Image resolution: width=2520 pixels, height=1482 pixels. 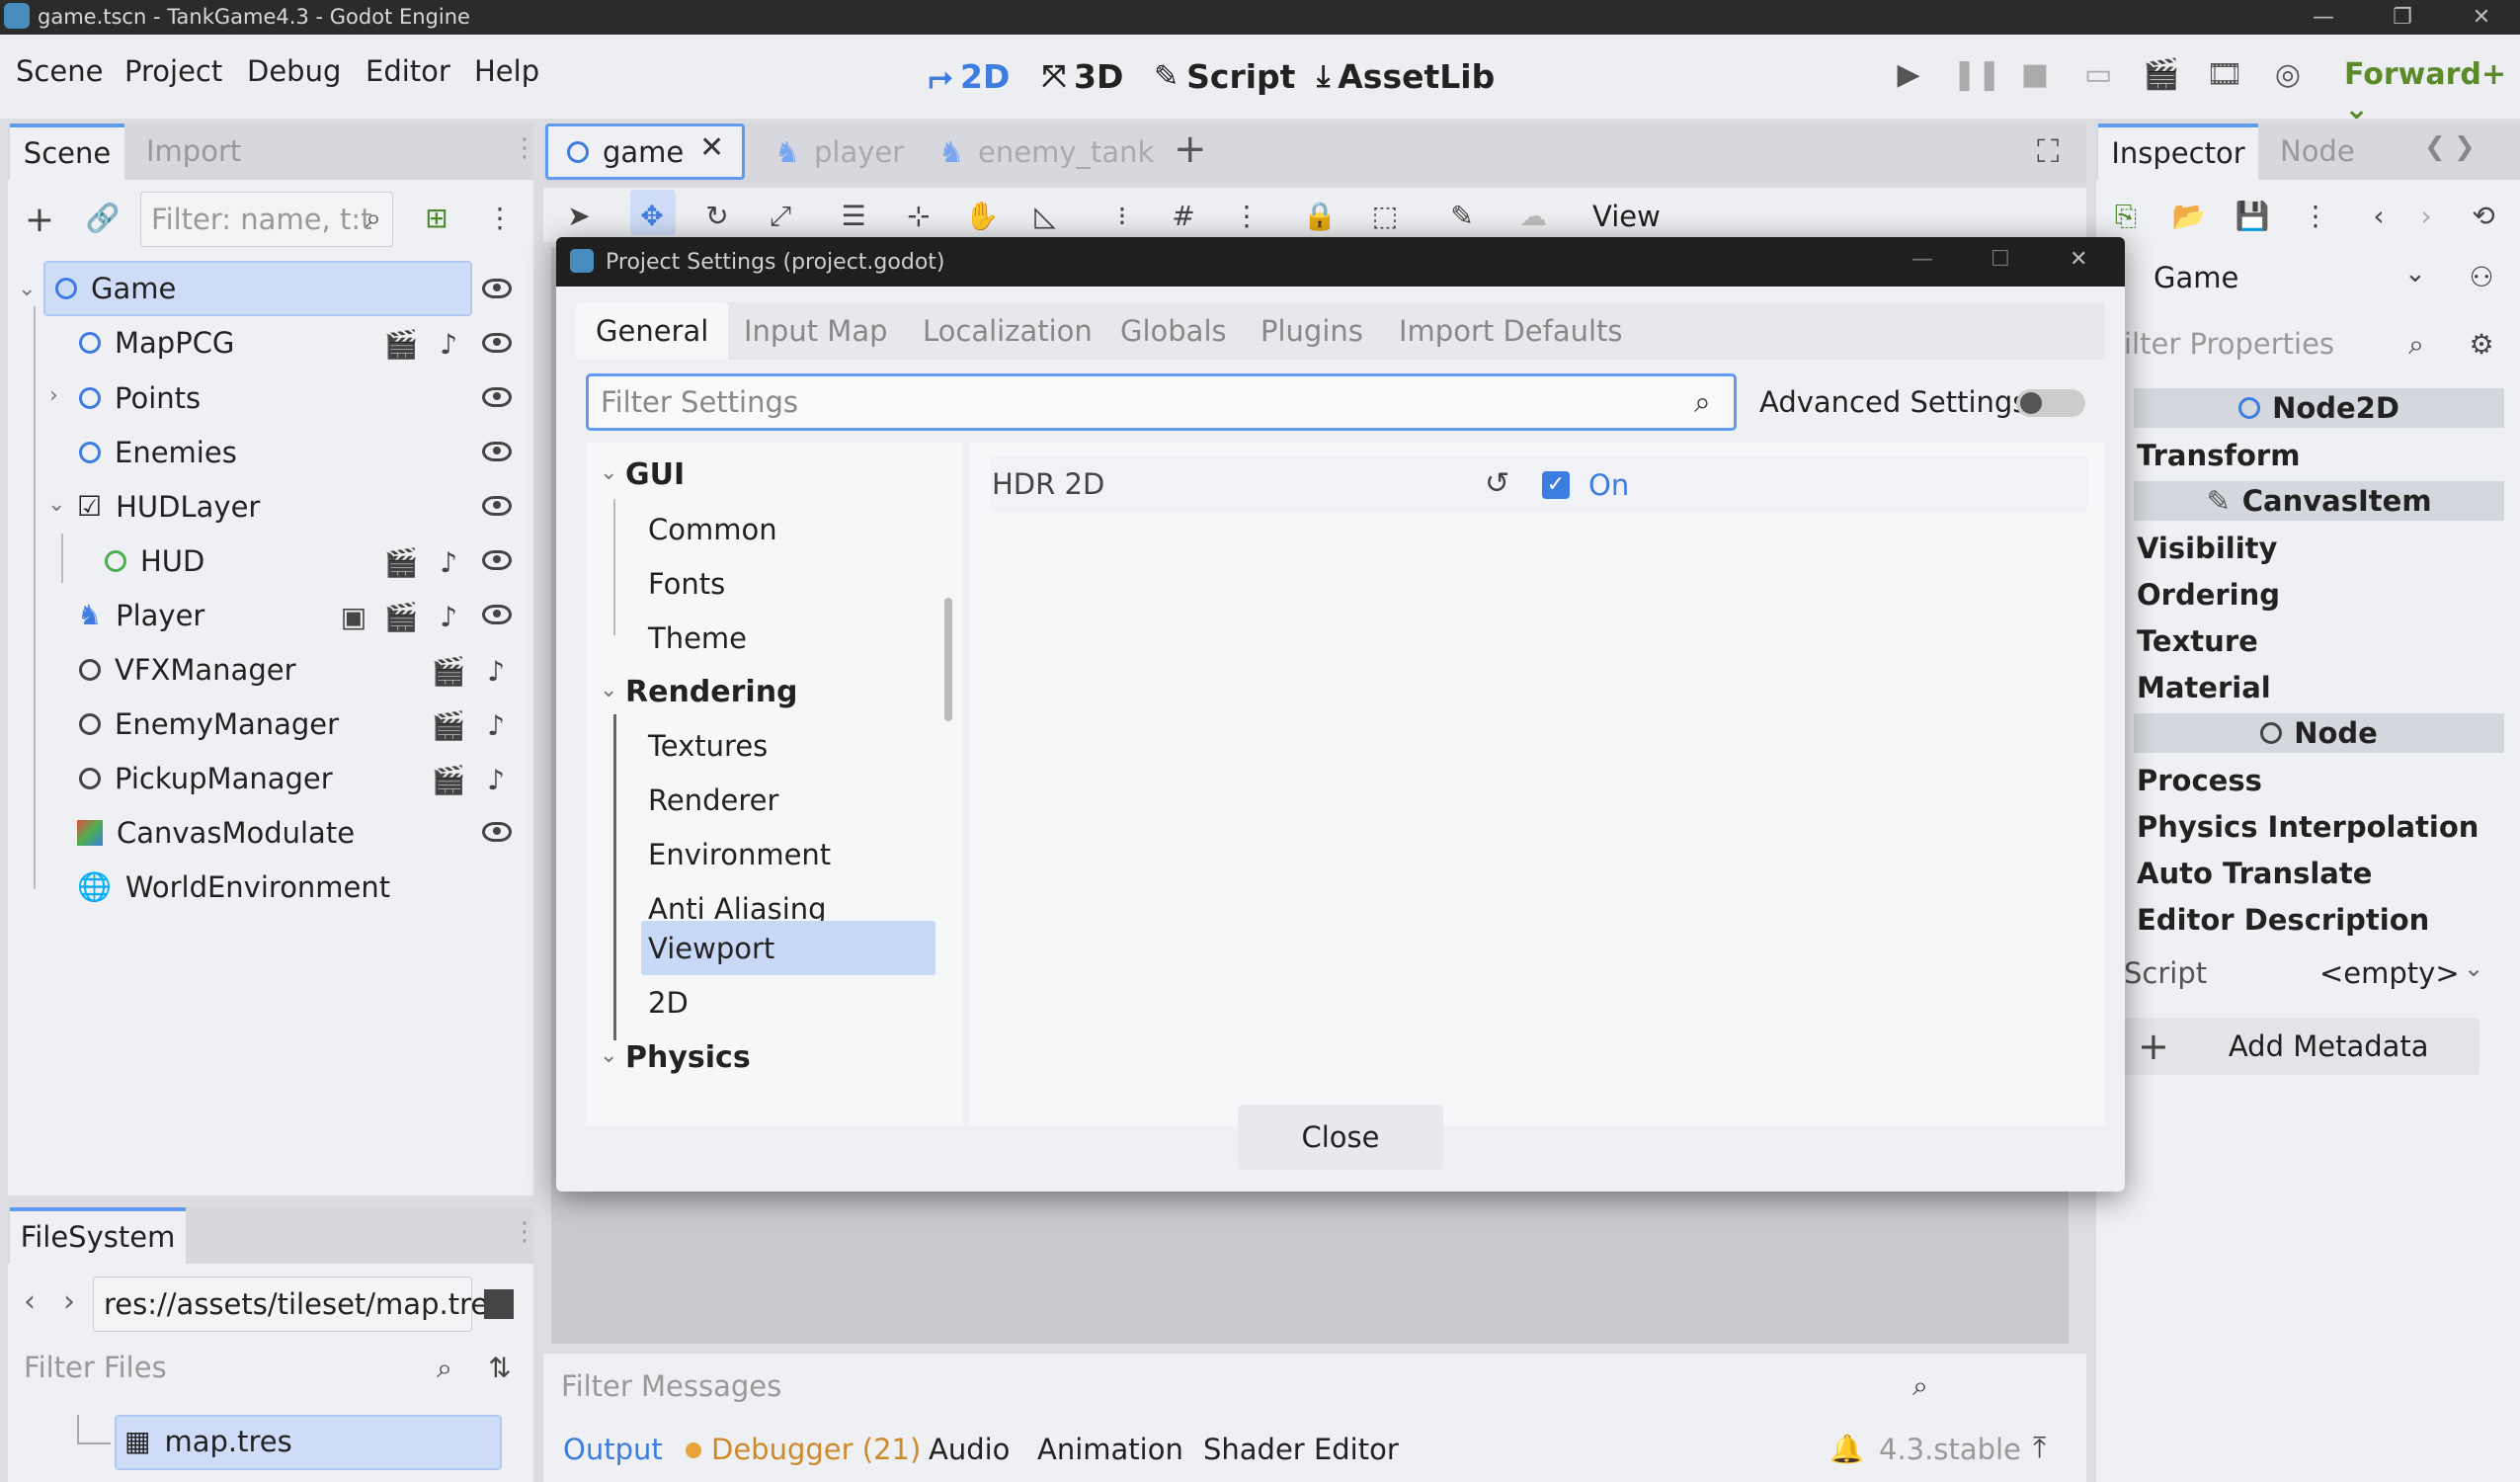 I want to click on view-menu: View, so click(x=1626, y=216).